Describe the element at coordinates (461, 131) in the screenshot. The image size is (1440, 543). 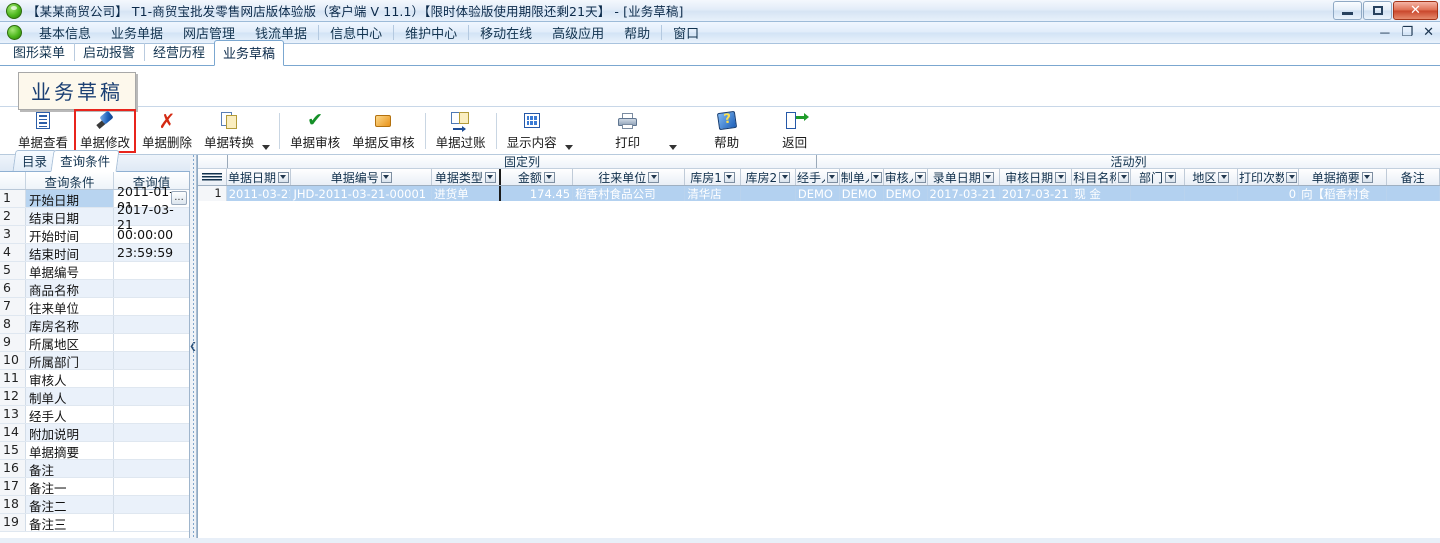
I see `doc-post-button: 单据过账` at that location.